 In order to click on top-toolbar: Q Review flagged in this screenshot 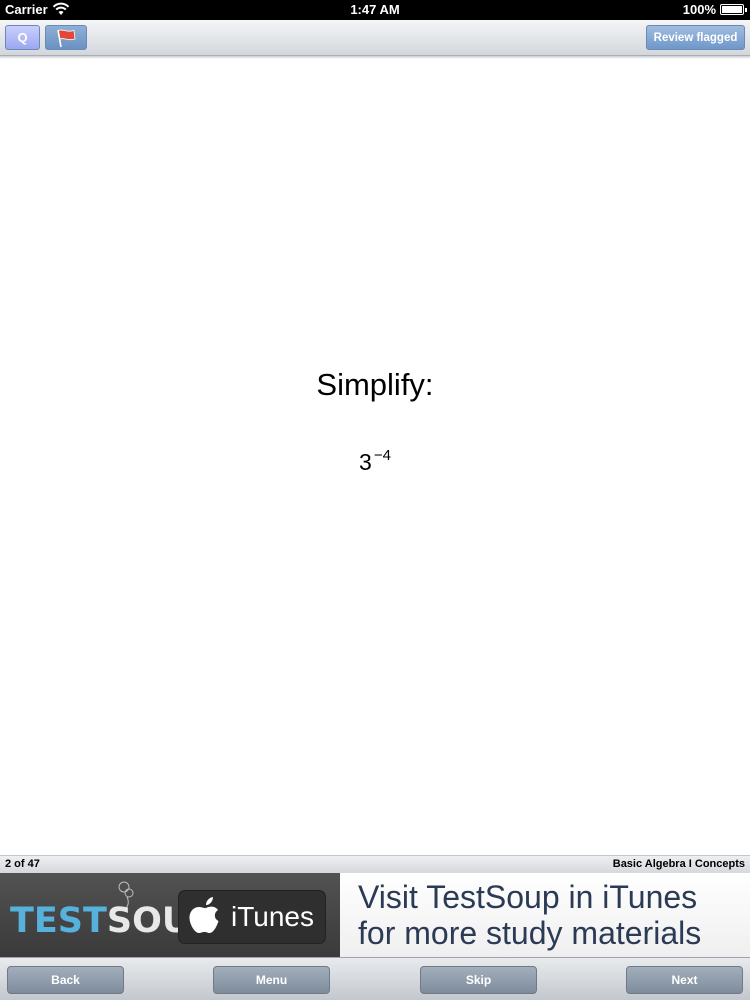, I will do `click(375, 38)`.